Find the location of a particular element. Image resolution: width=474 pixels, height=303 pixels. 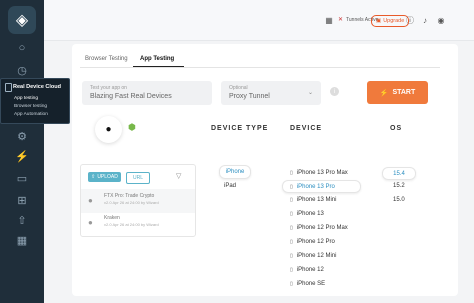

proxy-tunnel-select: Optional Proxy Tunnel ⌄ is located at coordinates (271, 93).